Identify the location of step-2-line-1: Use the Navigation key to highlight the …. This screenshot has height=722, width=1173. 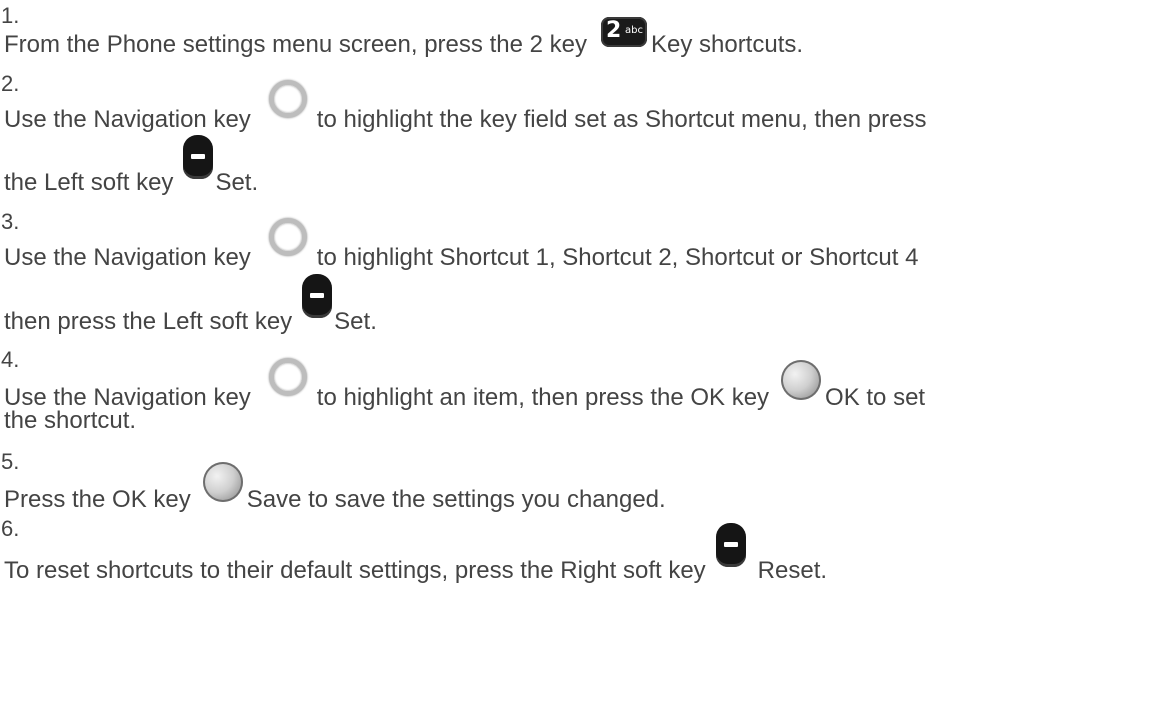
(465, 107).